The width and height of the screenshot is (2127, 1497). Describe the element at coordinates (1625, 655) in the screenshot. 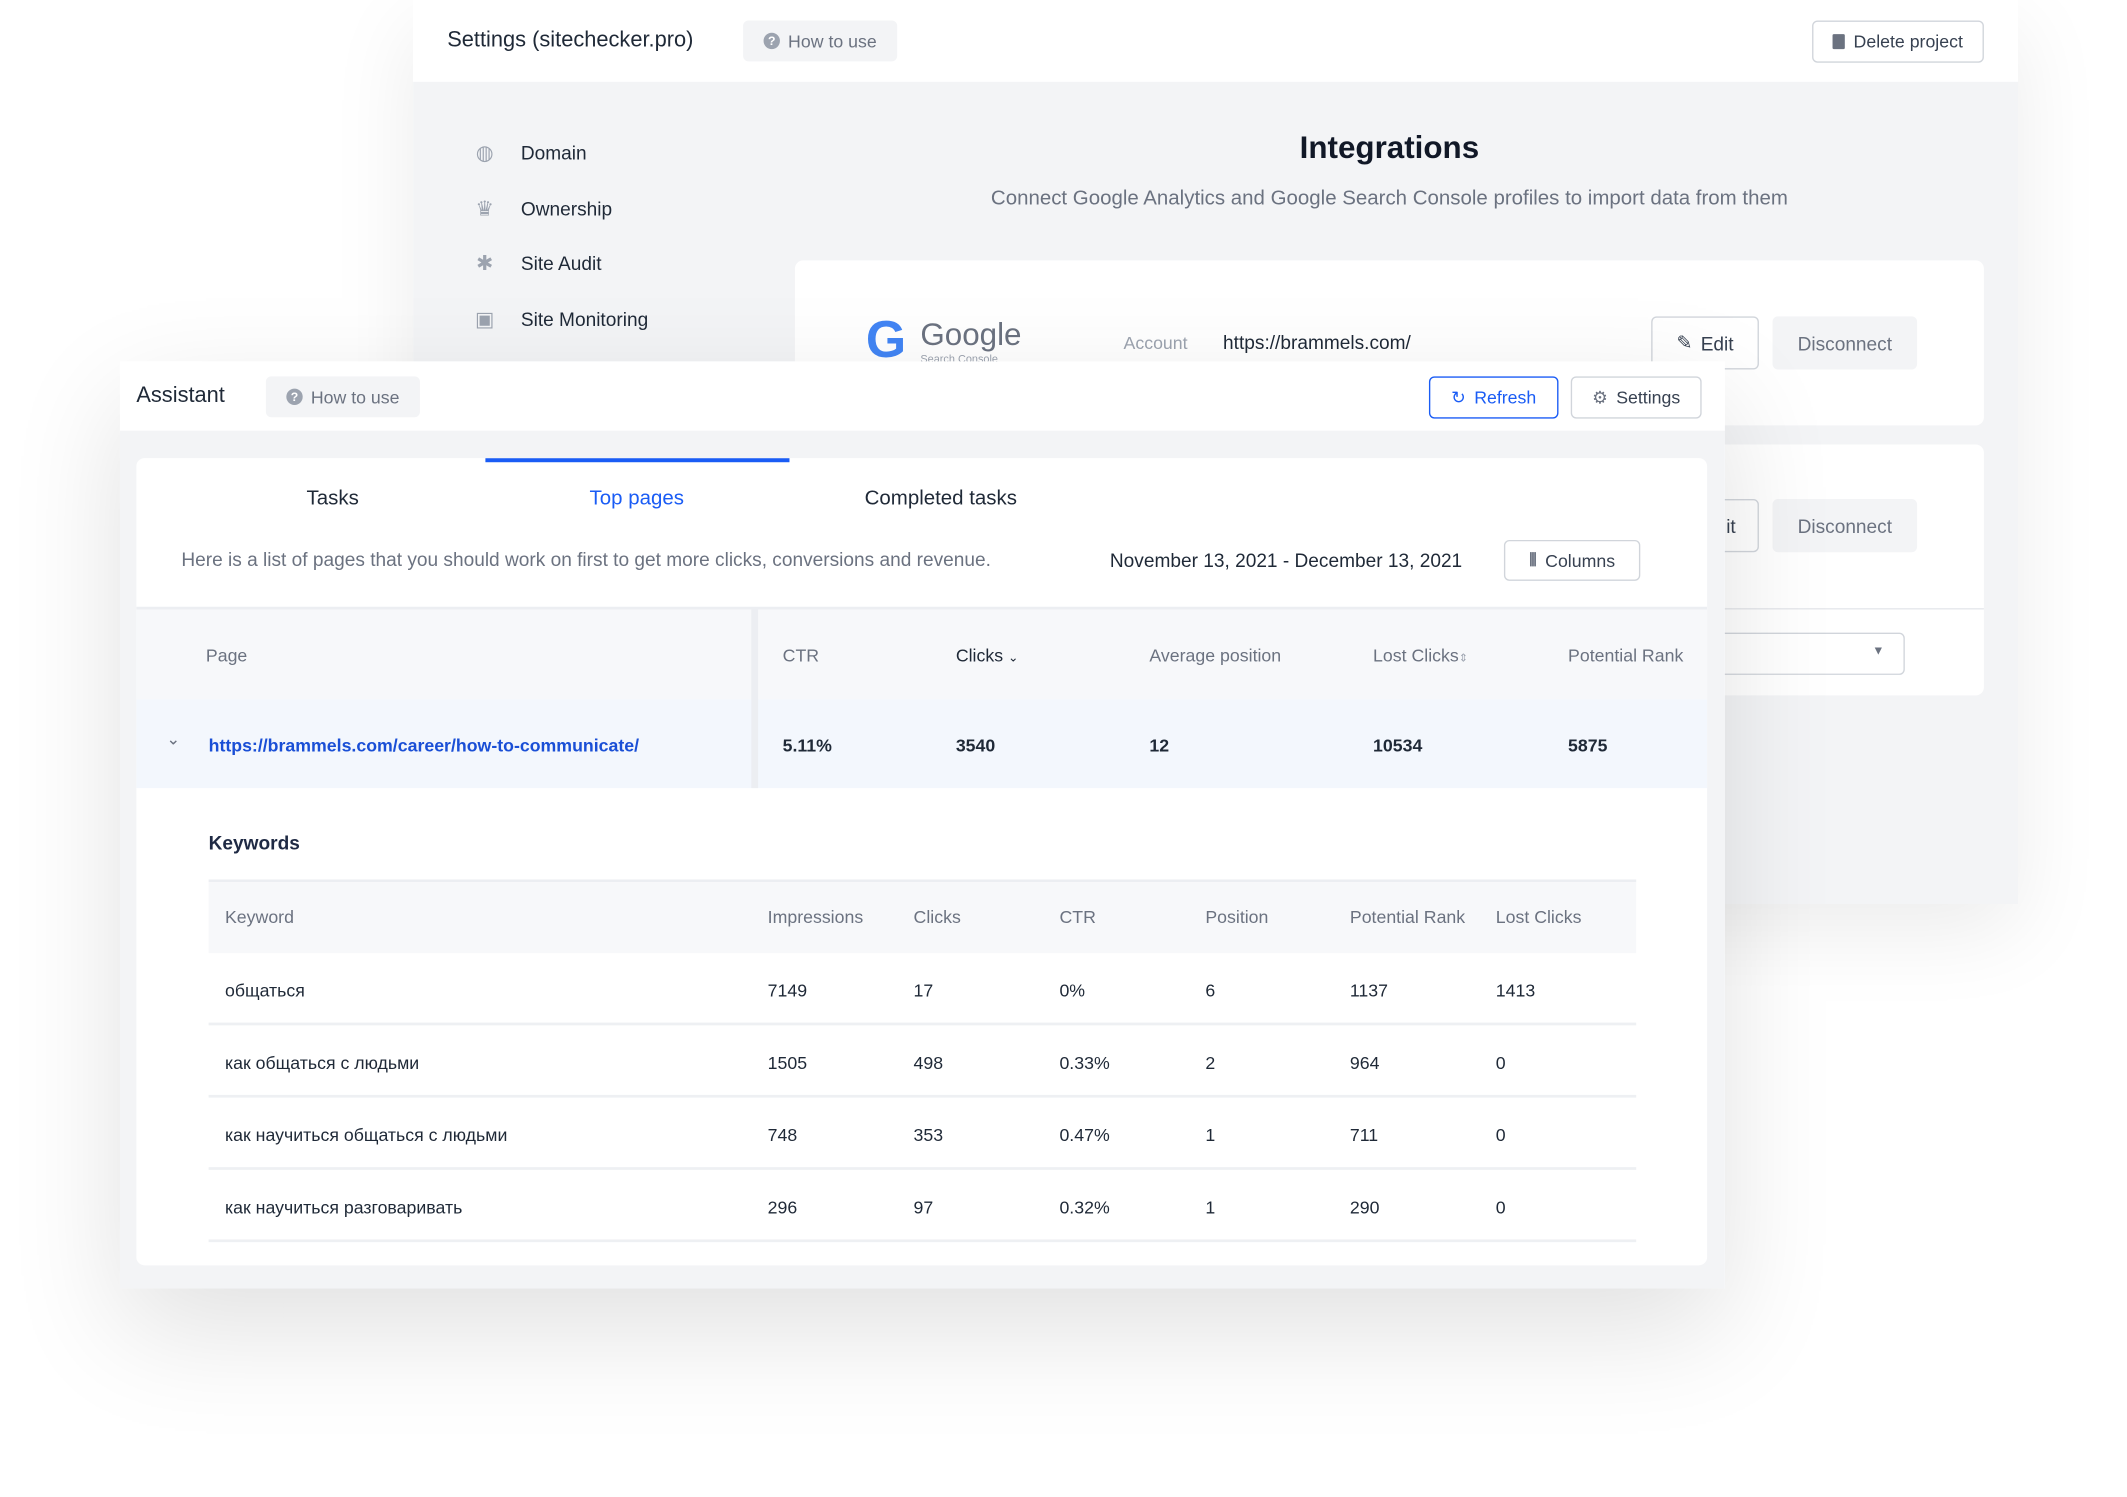

I see `header-potential-rank: Potential Rank` at that location.